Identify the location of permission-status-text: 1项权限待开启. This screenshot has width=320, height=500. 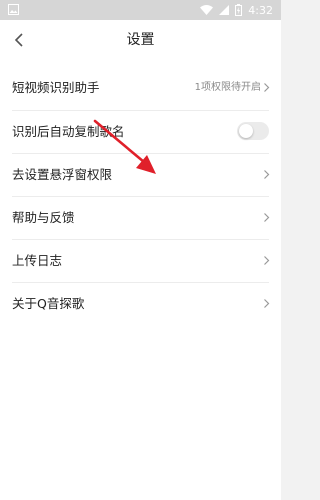
(227, 87).